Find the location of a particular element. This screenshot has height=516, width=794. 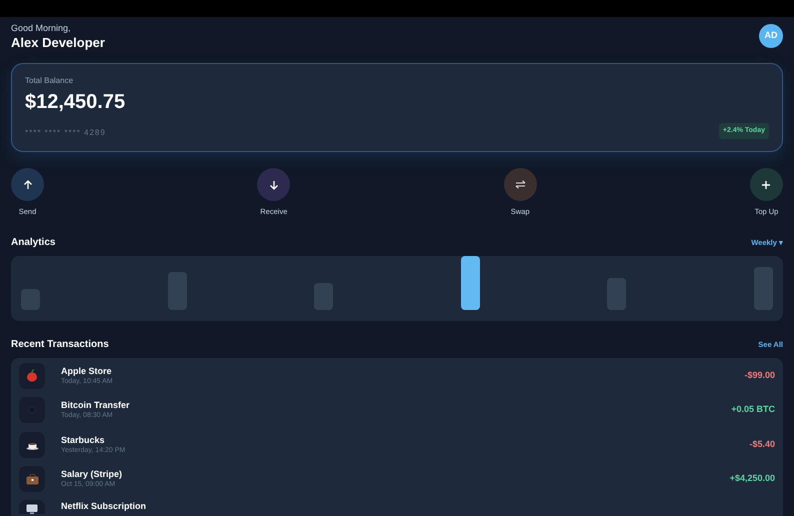

tv-icon is located at coordinates (32, 509).